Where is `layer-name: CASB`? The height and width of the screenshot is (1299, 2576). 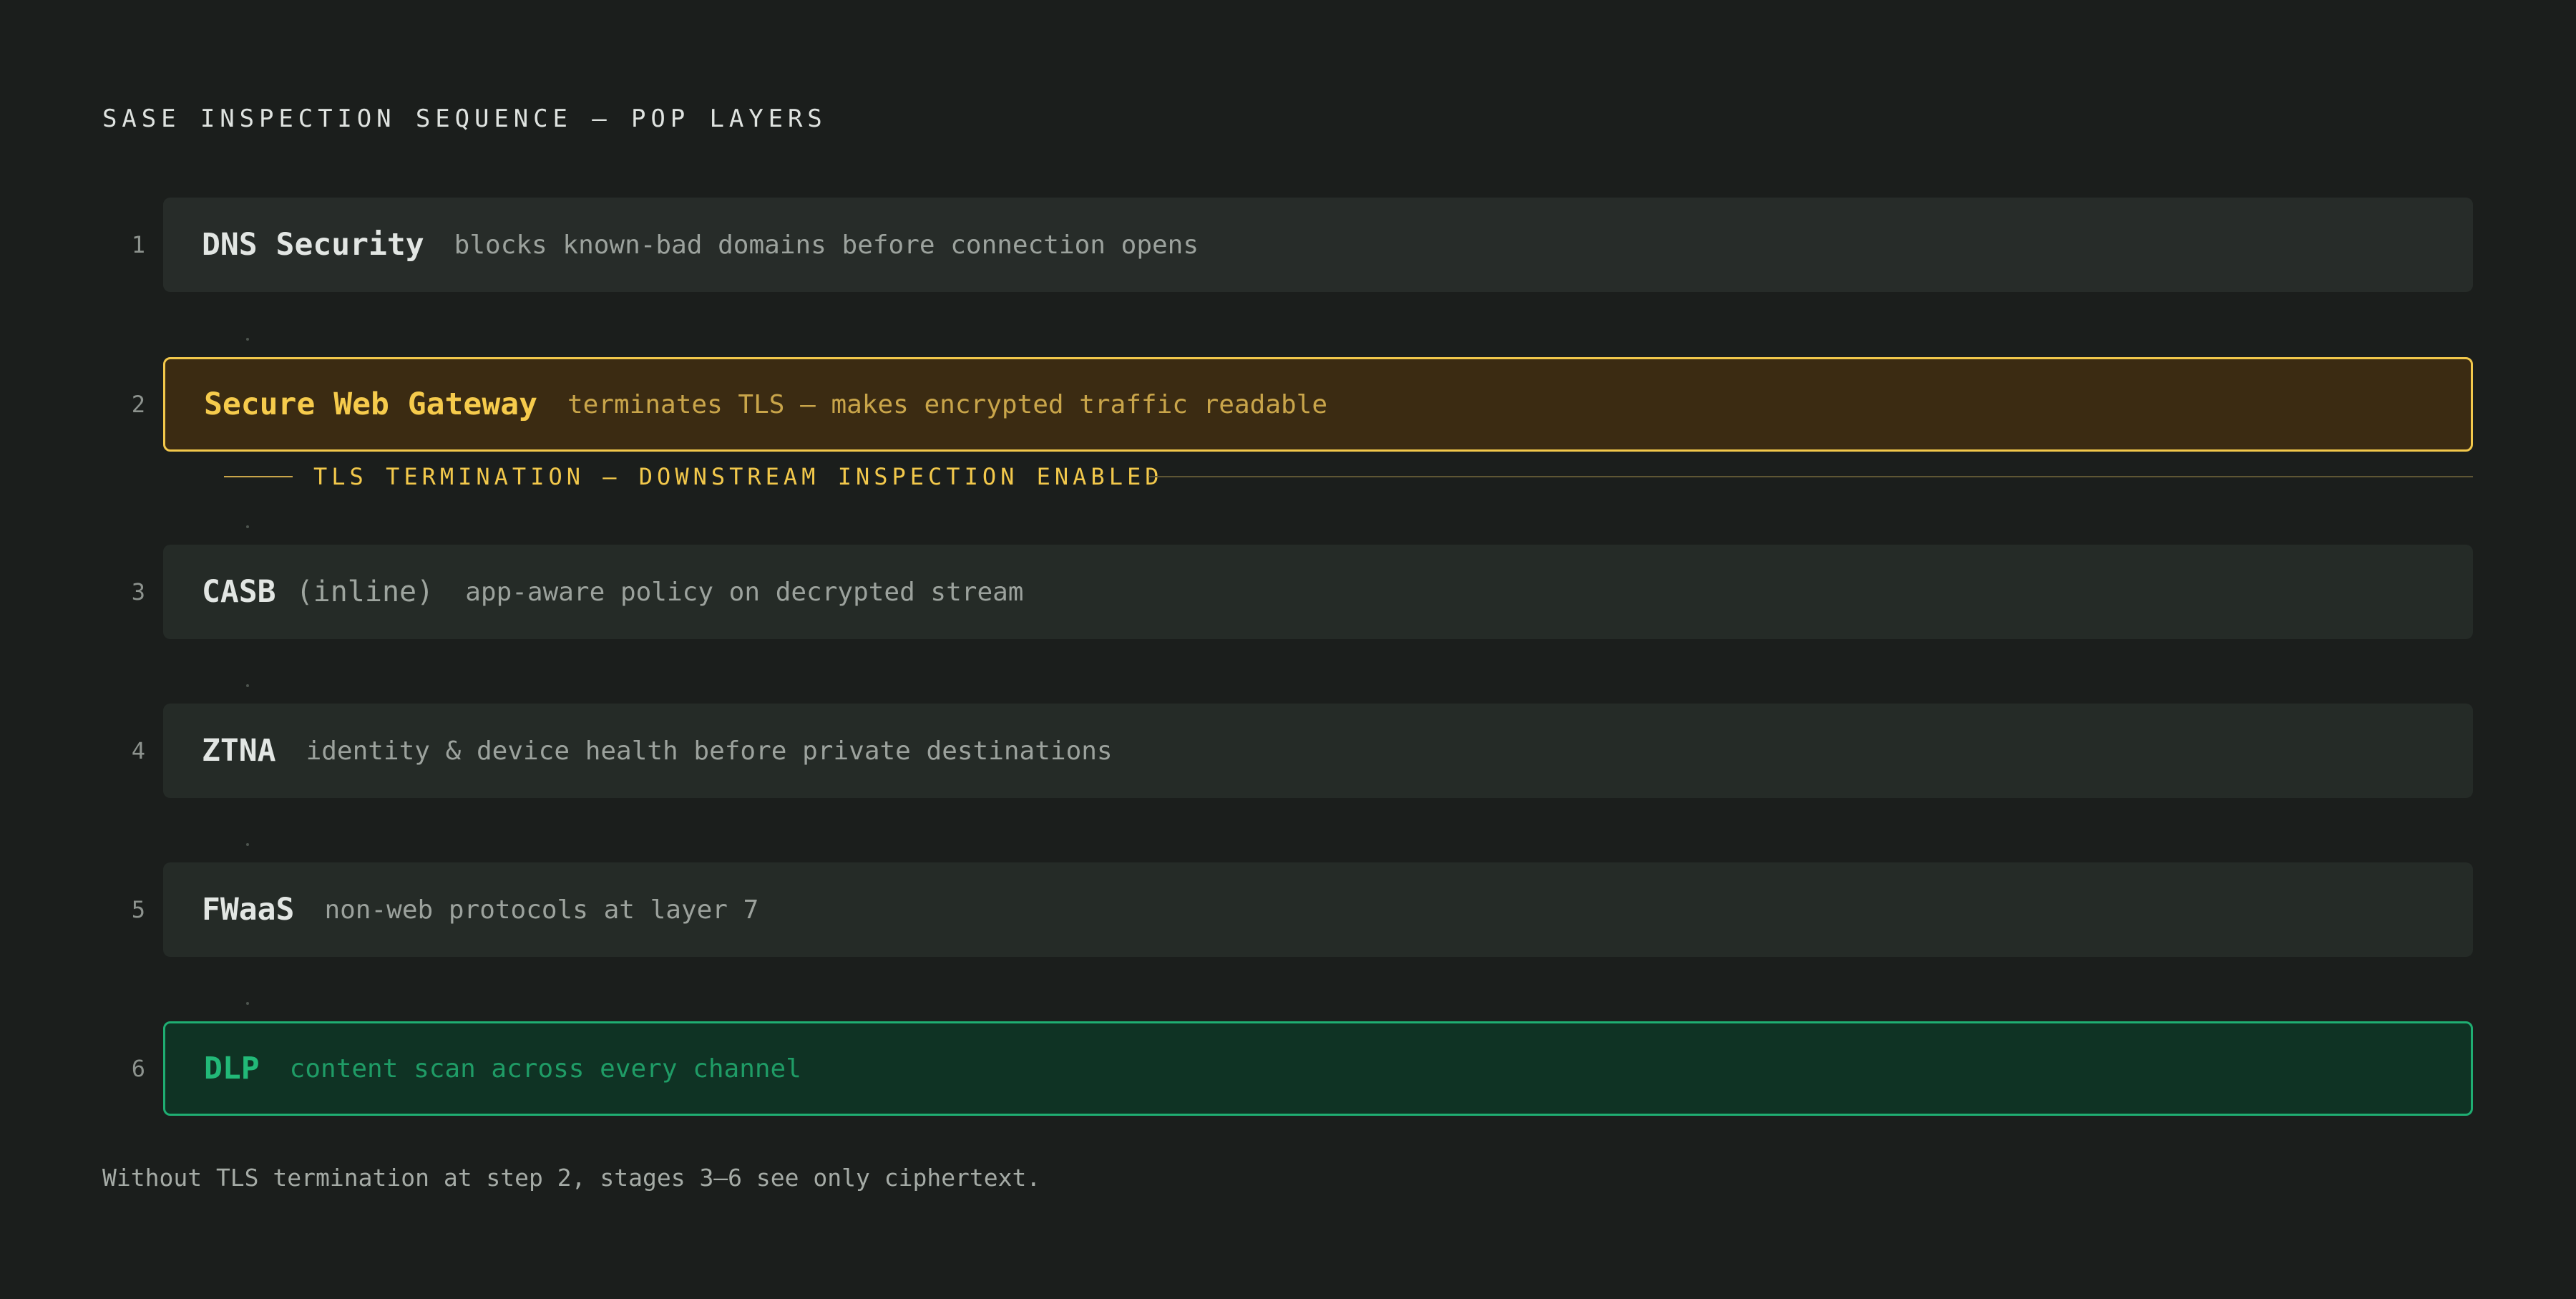 layer-name: CASB is located at coordinates (239, 592).